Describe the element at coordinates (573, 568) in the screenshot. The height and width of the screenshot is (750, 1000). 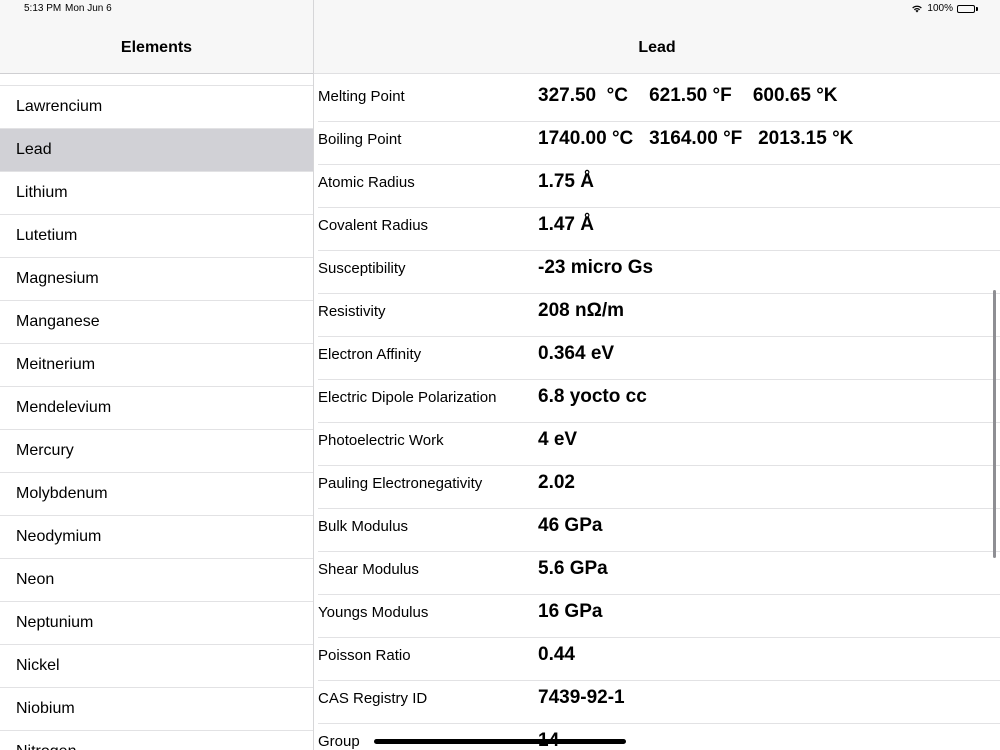
I see `property-value: 5.6 GPa` at that location.